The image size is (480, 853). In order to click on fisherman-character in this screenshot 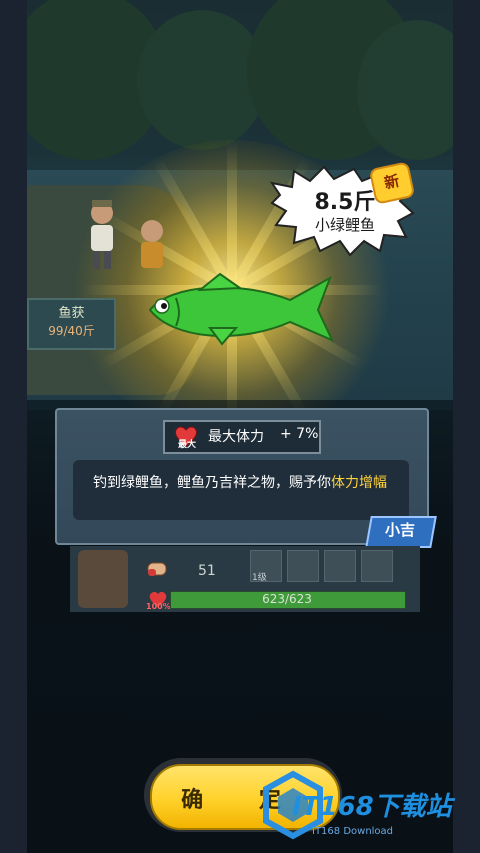, I will do `click(102, 234)`.